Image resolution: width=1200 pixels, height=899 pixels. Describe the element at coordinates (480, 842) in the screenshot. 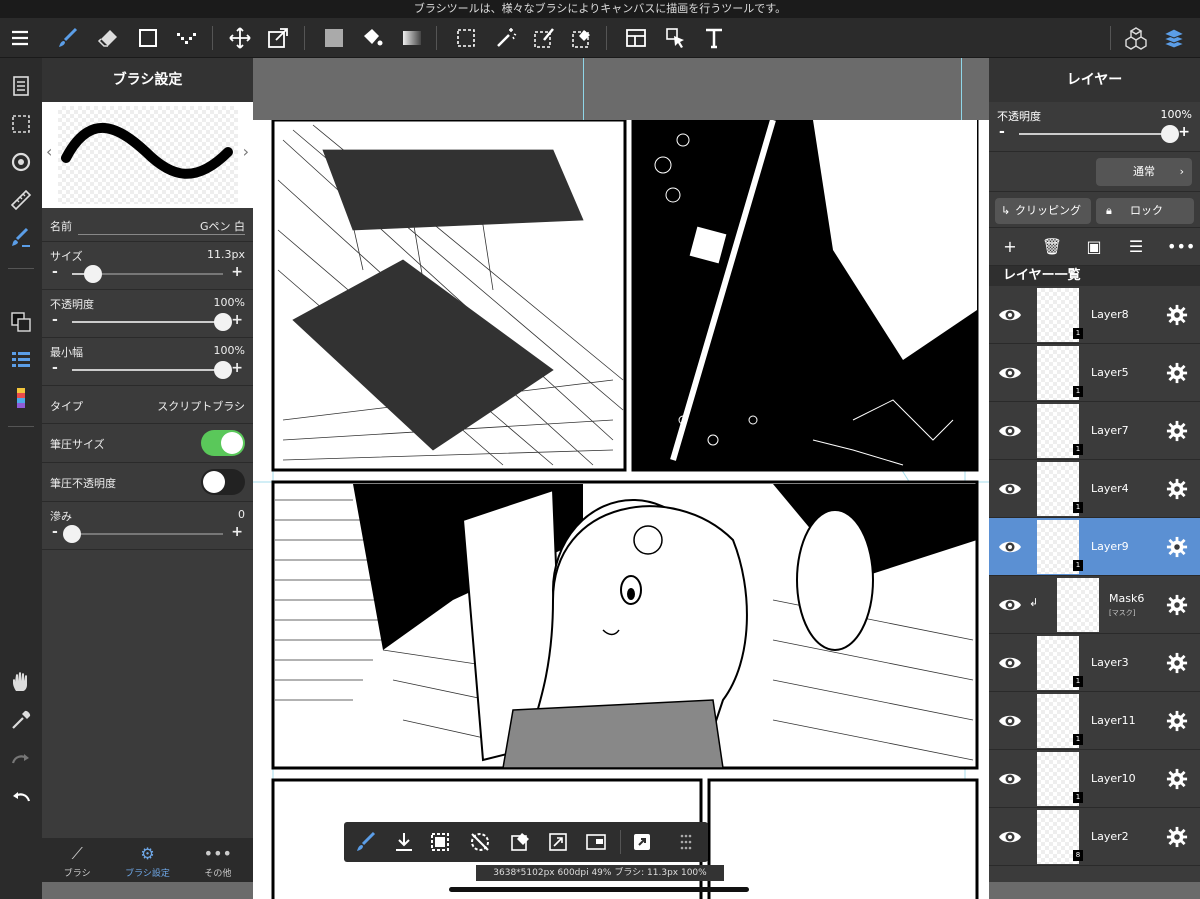

I see `deselect-icon` at that location.